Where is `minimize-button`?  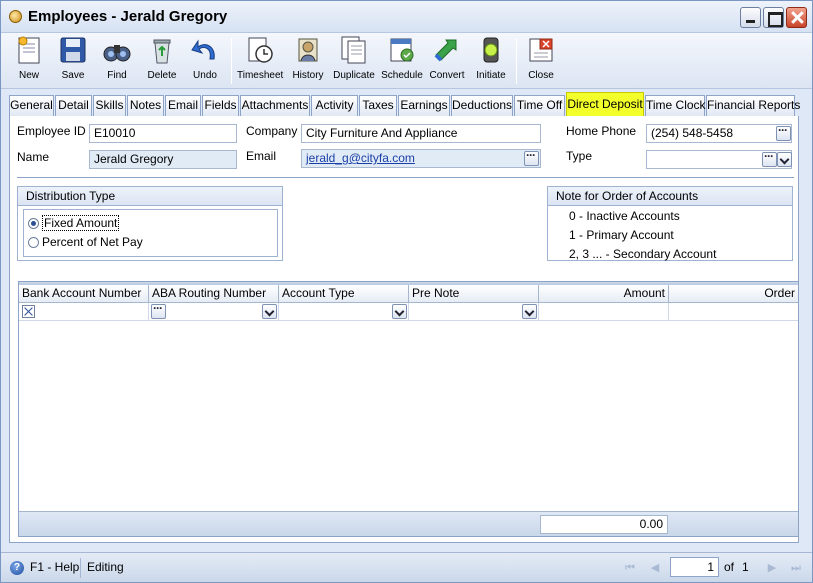 minimize-button is located at coordinates (750, 17).